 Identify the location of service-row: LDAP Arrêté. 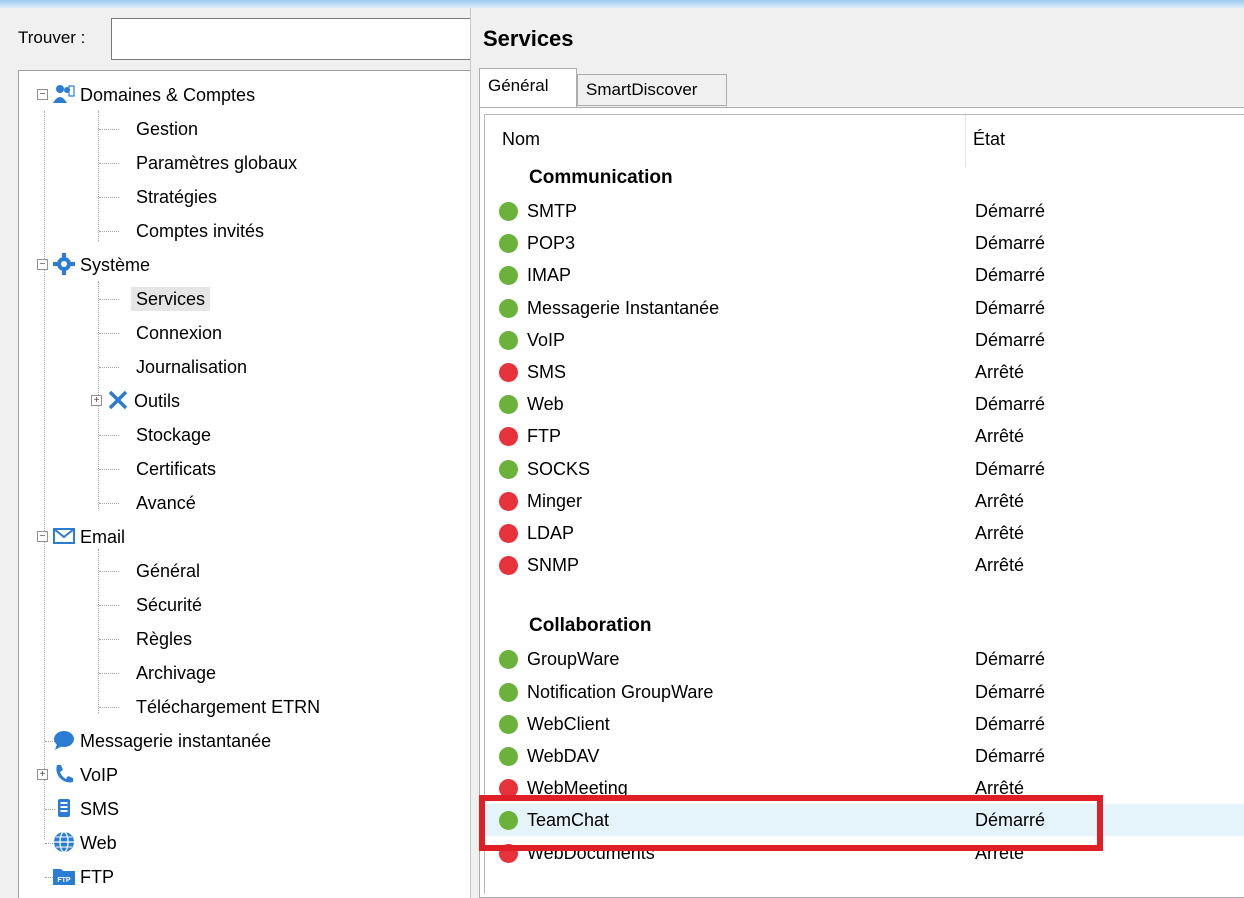
(864, 533).